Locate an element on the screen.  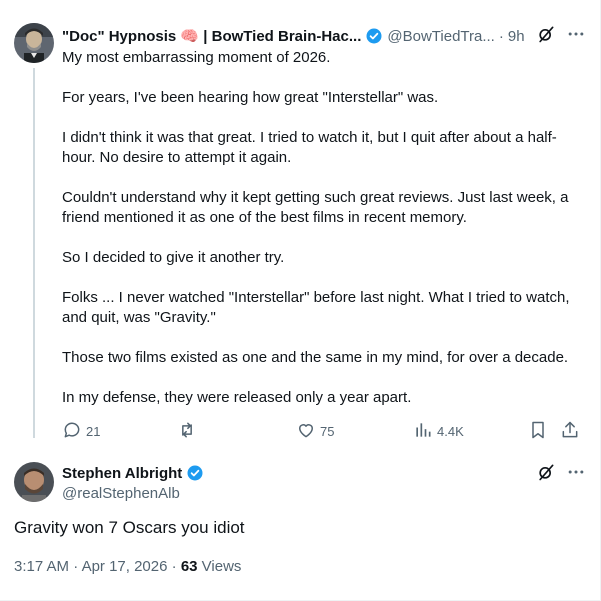
reply-icon is located at coordinates (72, 431).